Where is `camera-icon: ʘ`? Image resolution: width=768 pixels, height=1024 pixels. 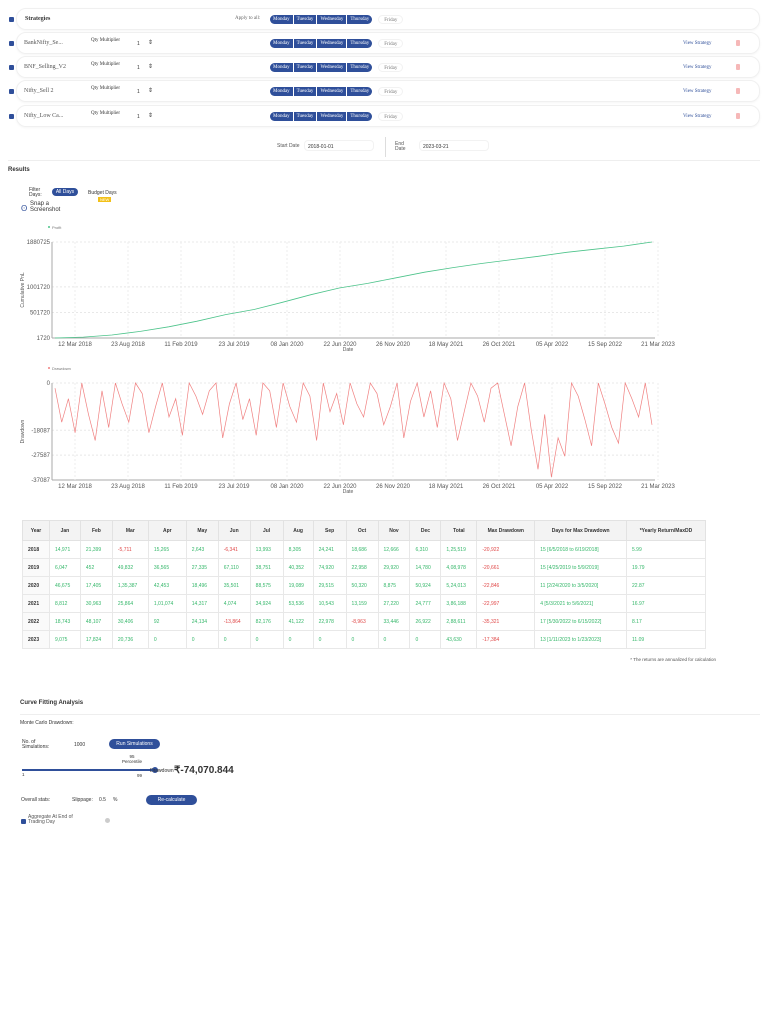
camera-icon: ʘ is located at coordinates (24, 208).